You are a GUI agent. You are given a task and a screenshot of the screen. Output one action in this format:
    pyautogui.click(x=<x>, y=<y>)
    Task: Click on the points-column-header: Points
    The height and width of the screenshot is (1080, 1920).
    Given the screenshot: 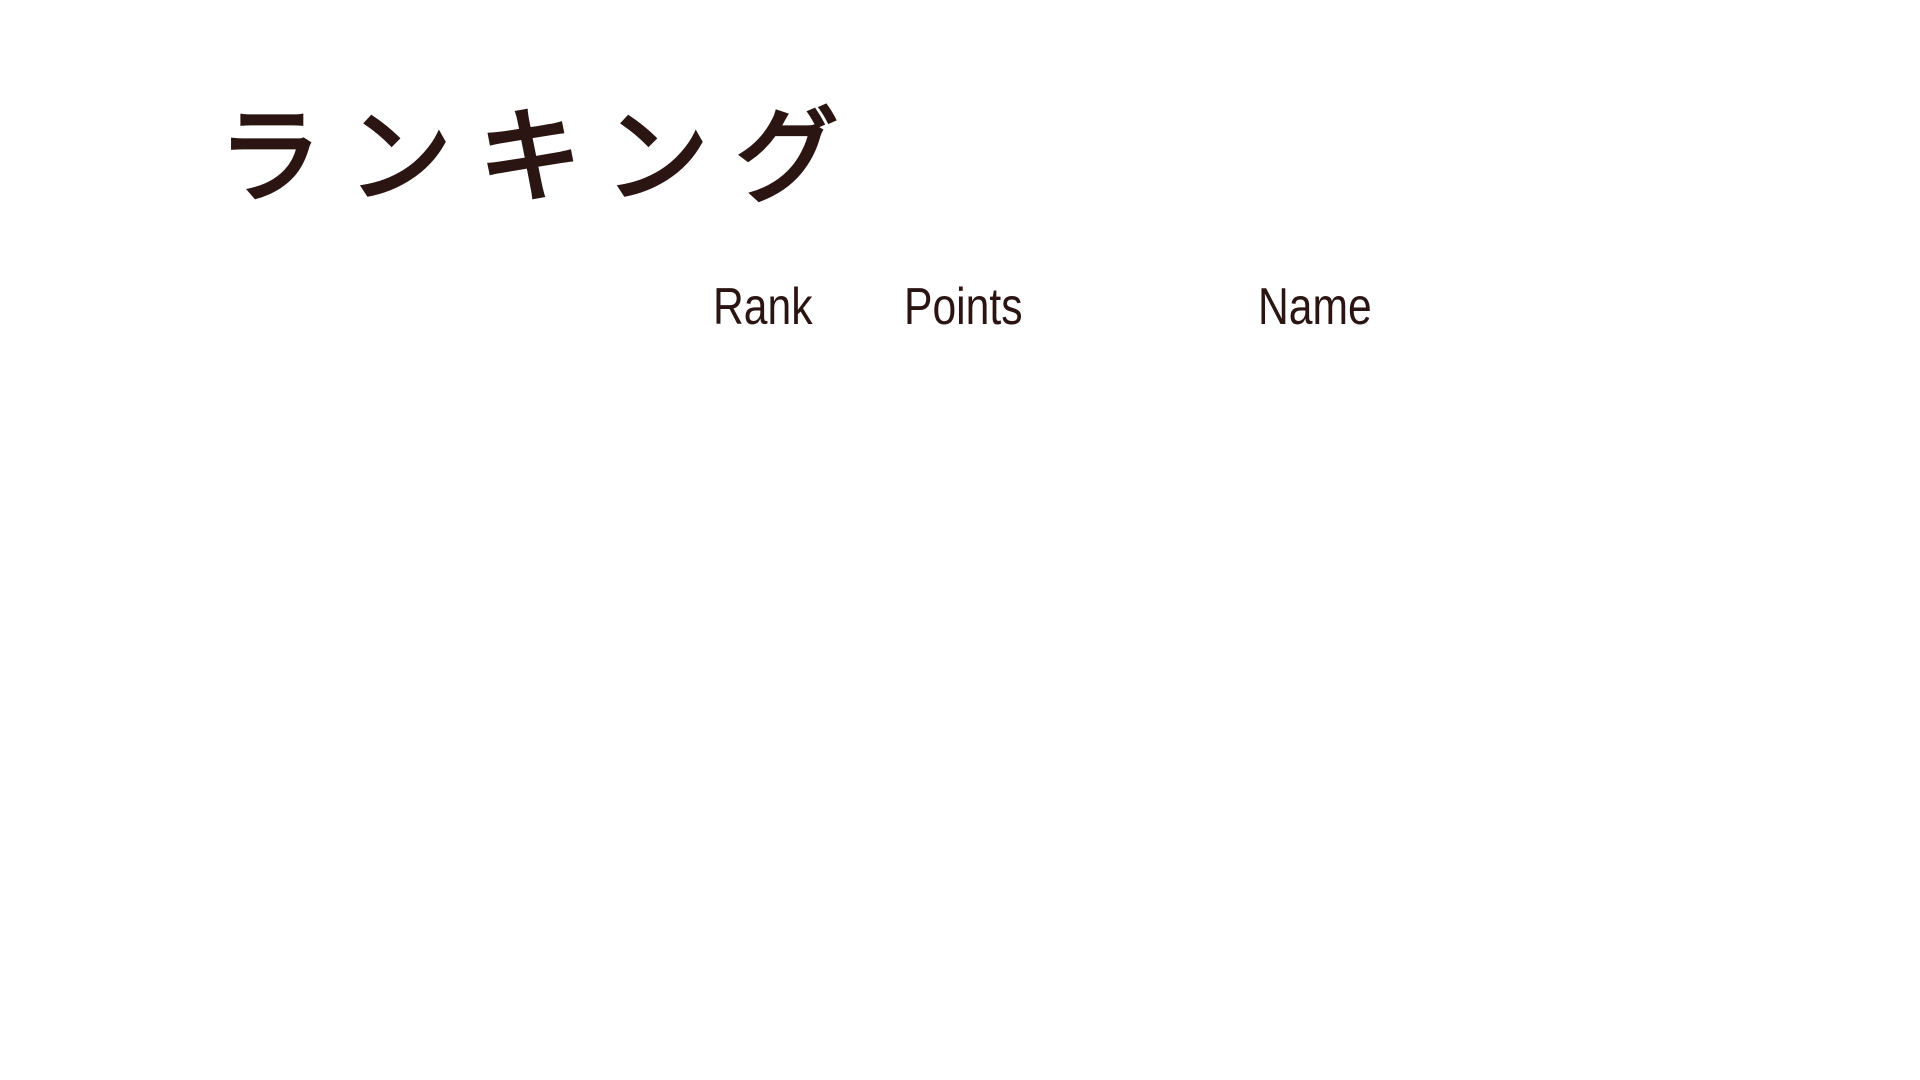 What is the action you would take?
    pyautogui.click(x=963, y=307)
    